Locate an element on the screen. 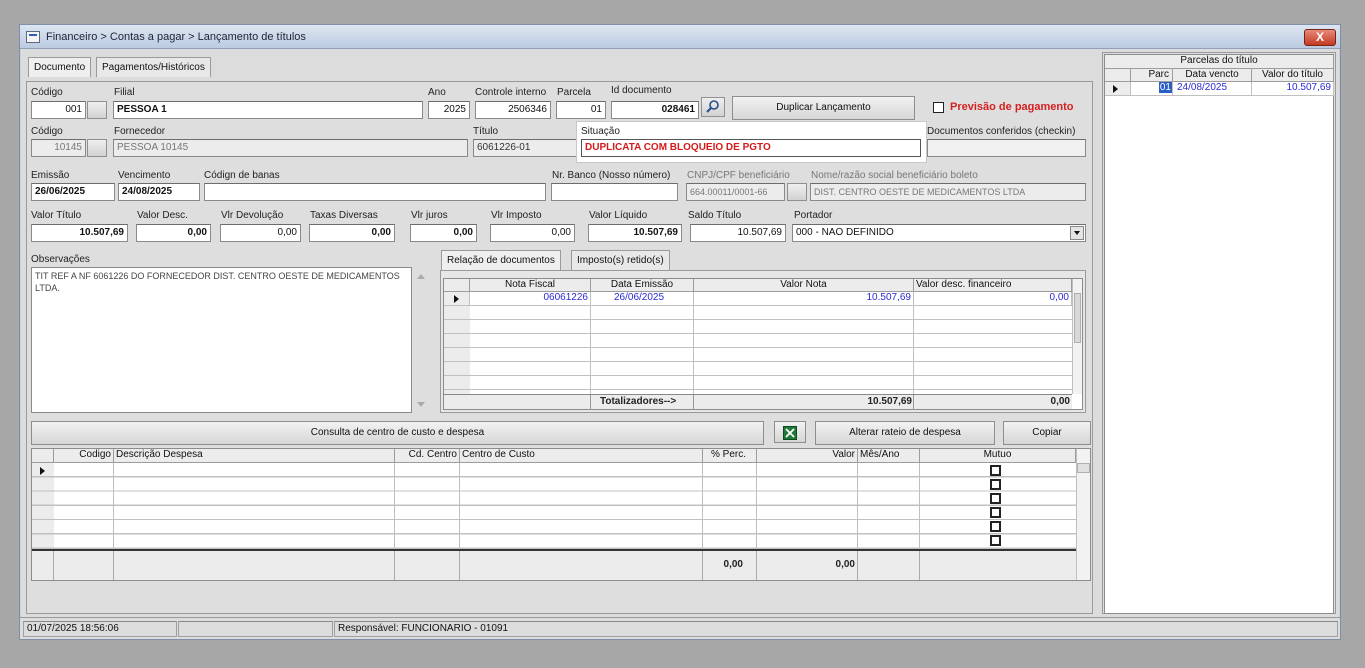  vencimento-field: 24/08/2025 is located at coordinates (159, 192).